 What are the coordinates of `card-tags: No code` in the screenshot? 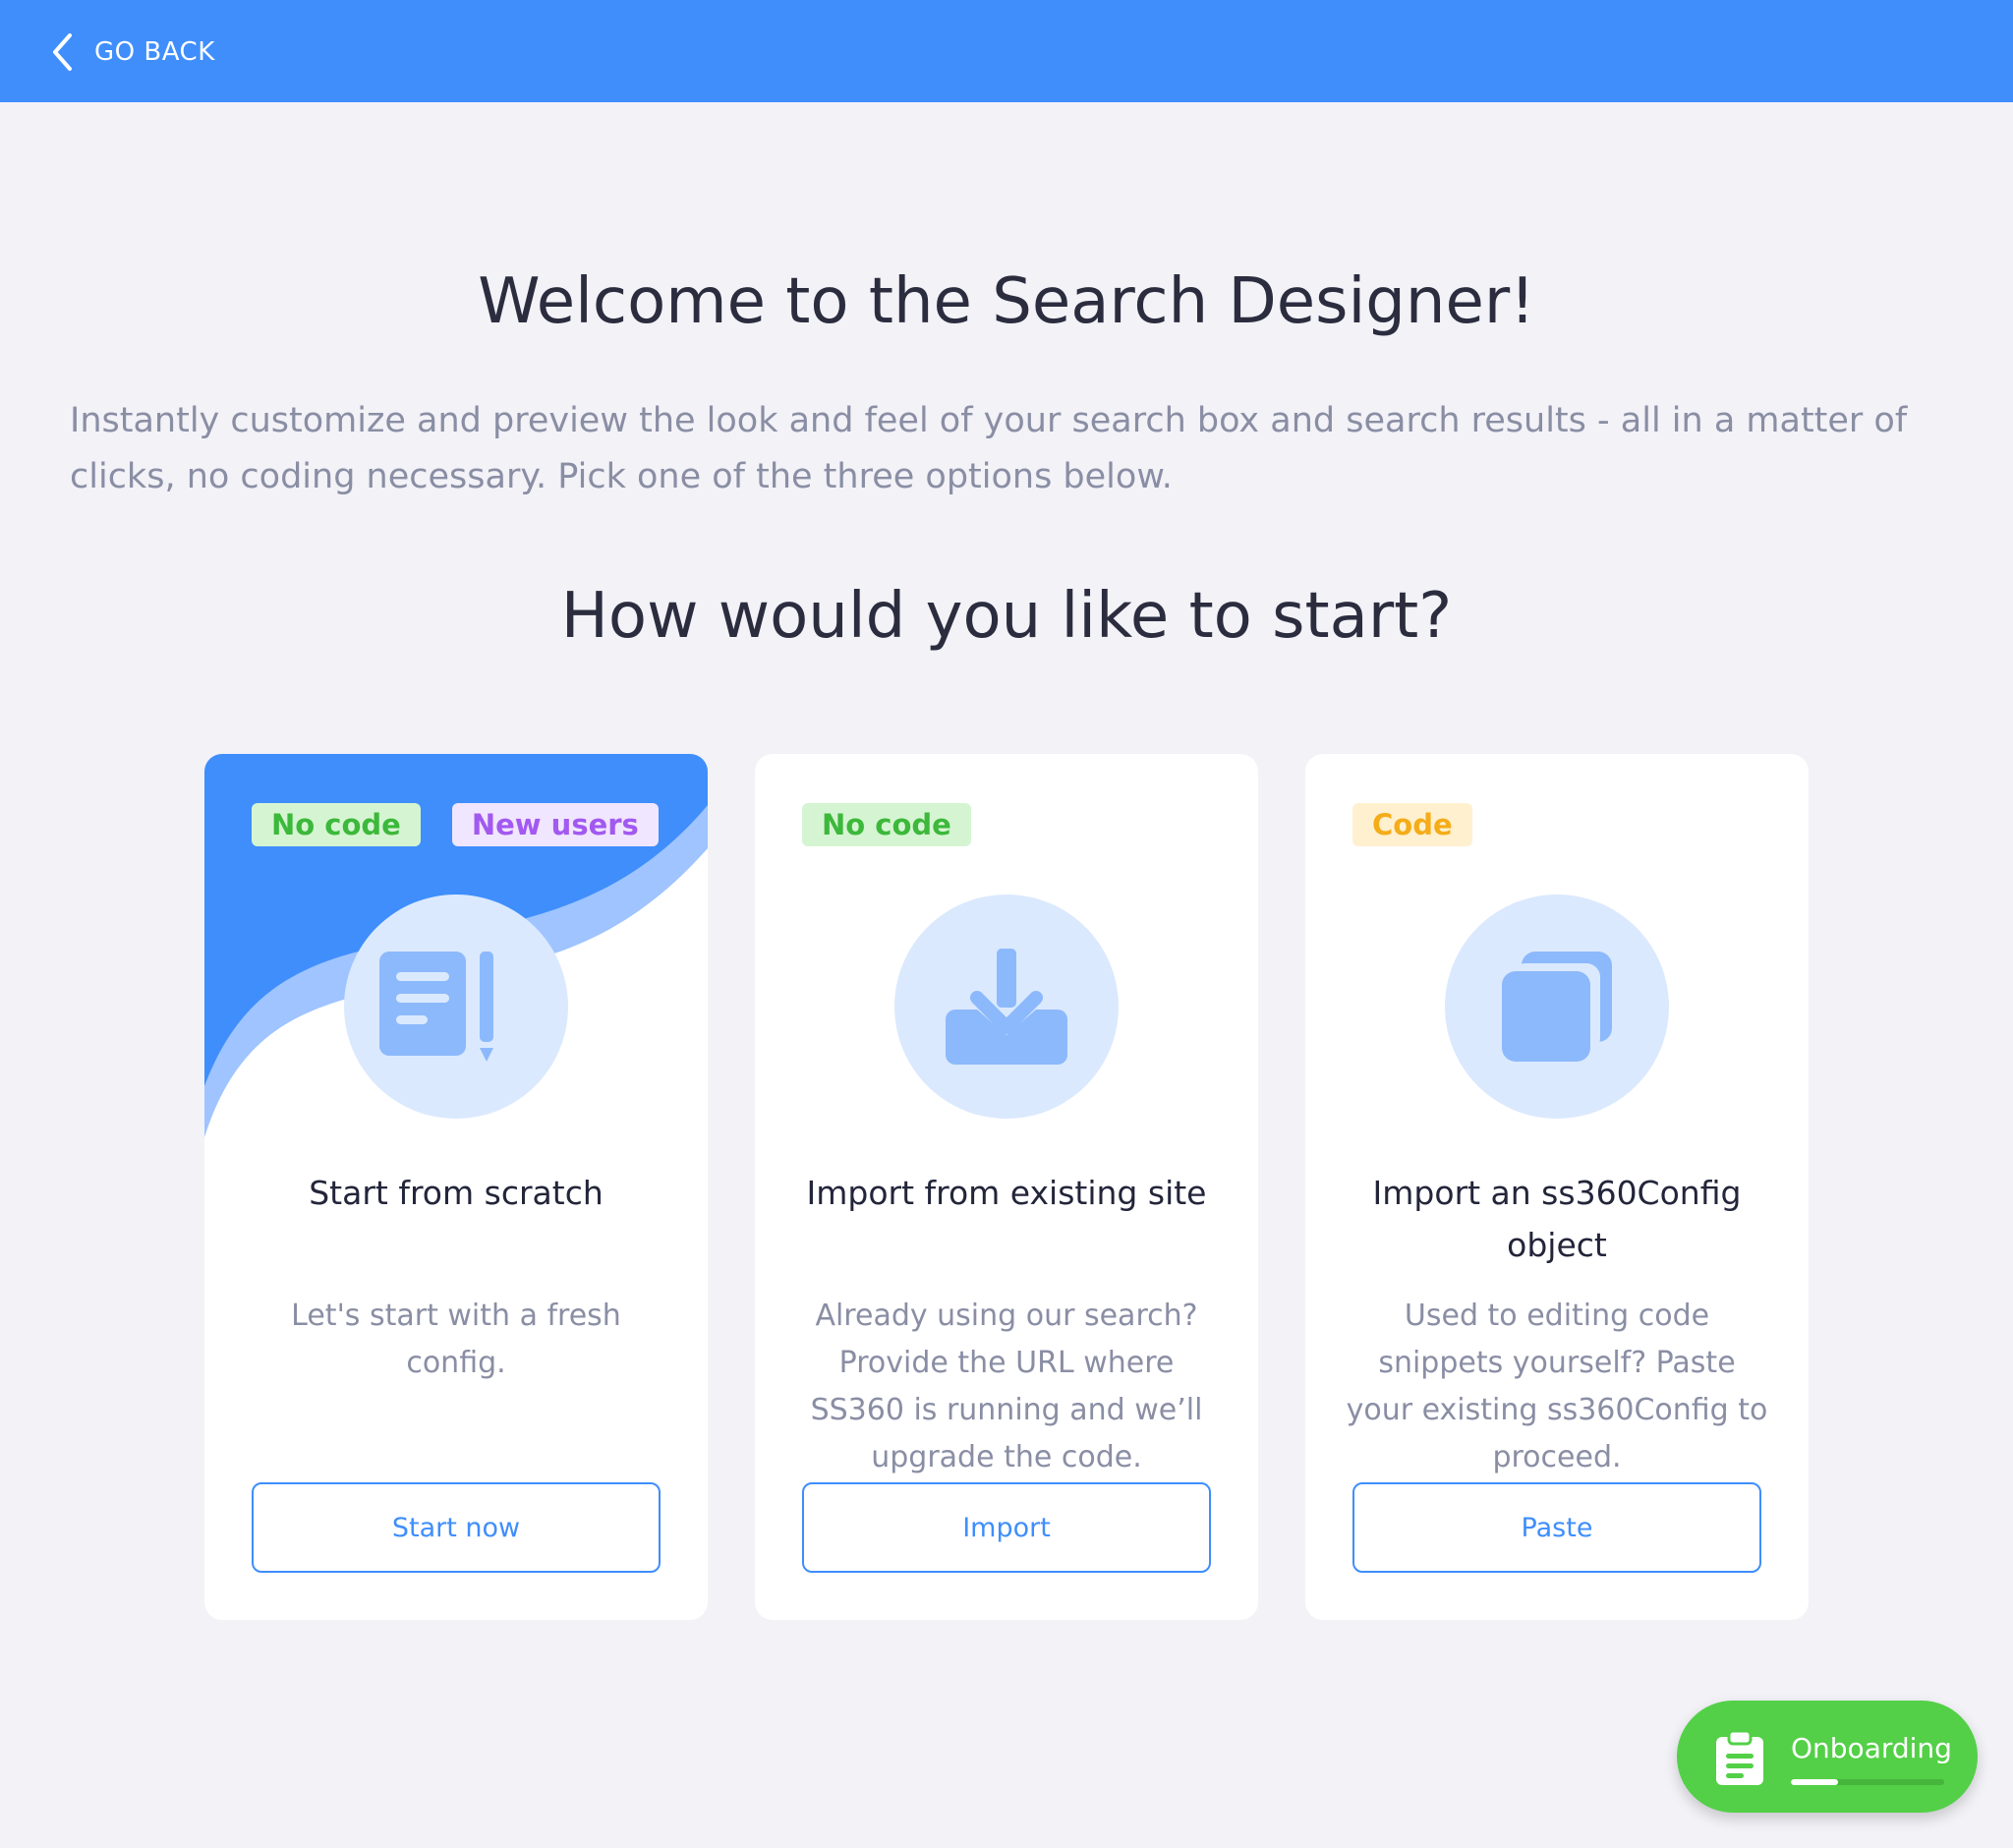 It's located at (886, 824).